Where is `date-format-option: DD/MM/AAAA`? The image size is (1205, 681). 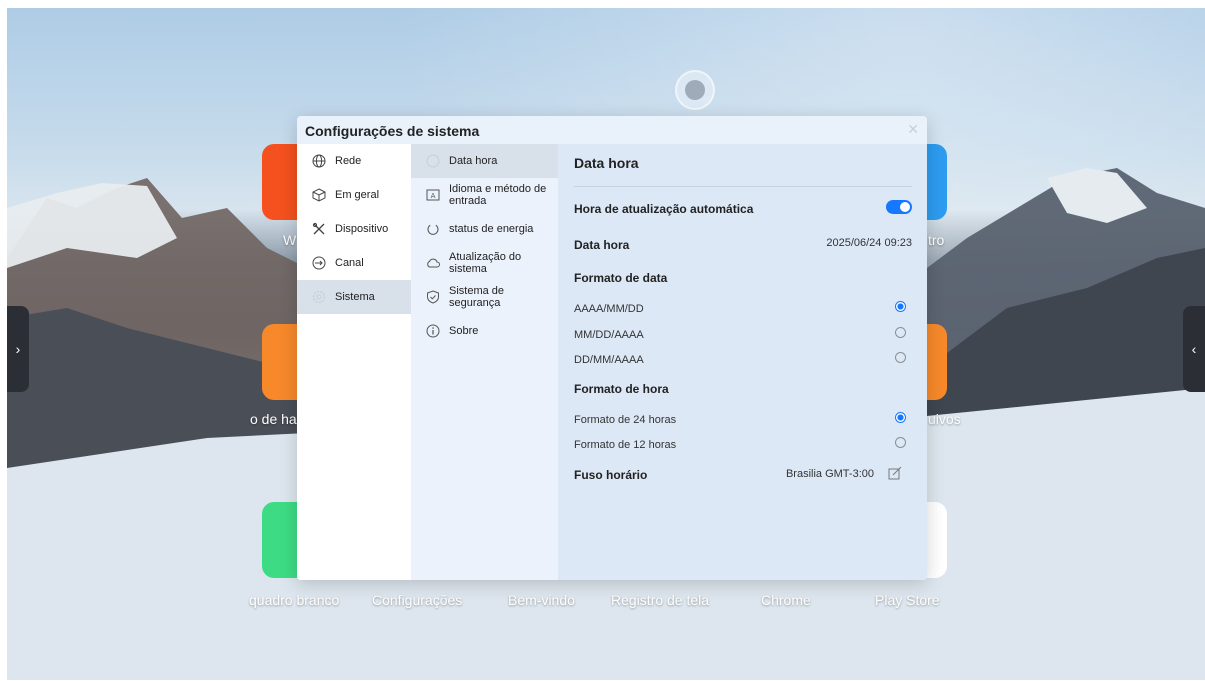
date-format-option: DD/MM/AAAA is located at coordinates (743, 358).